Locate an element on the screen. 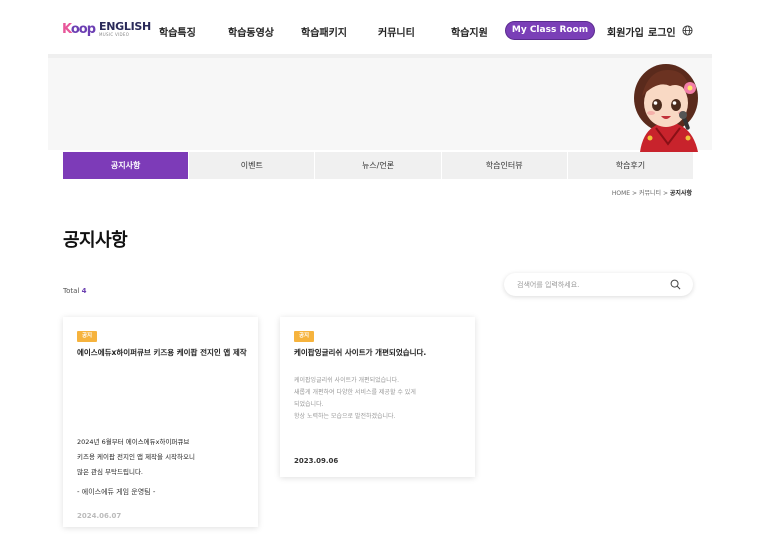 Image resolution: width=760 pixels, height=540 pixels. card-body-line: 키즈용 케이팝 전지인 앱 제작을 시작하오니 is located at coordinates (136, 457).